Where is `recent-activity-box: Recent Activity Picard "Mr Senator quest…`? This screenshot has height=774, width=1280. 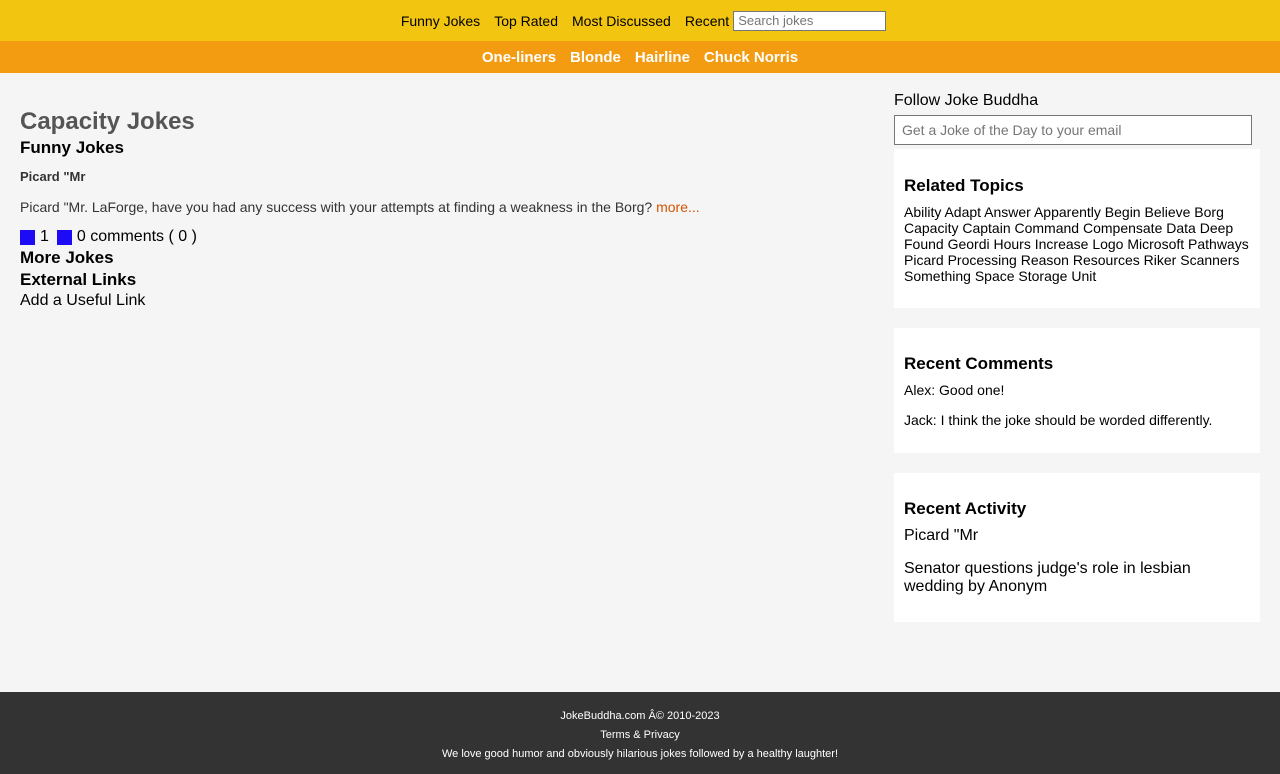
recent-activity-box: Recent Activity Picard "Mr Senator quest… is located at coordinates (1077, 547).